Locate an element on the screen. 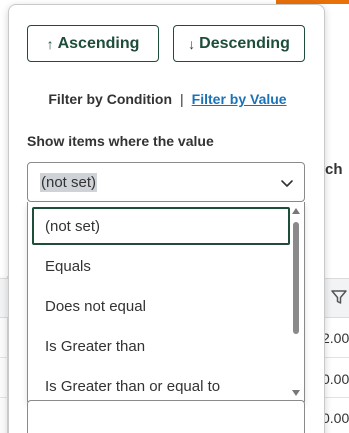 The width and height of the screenshot is (349, 433). option-is-greater-than: Is Greater than is located at coordinates (161, 346).